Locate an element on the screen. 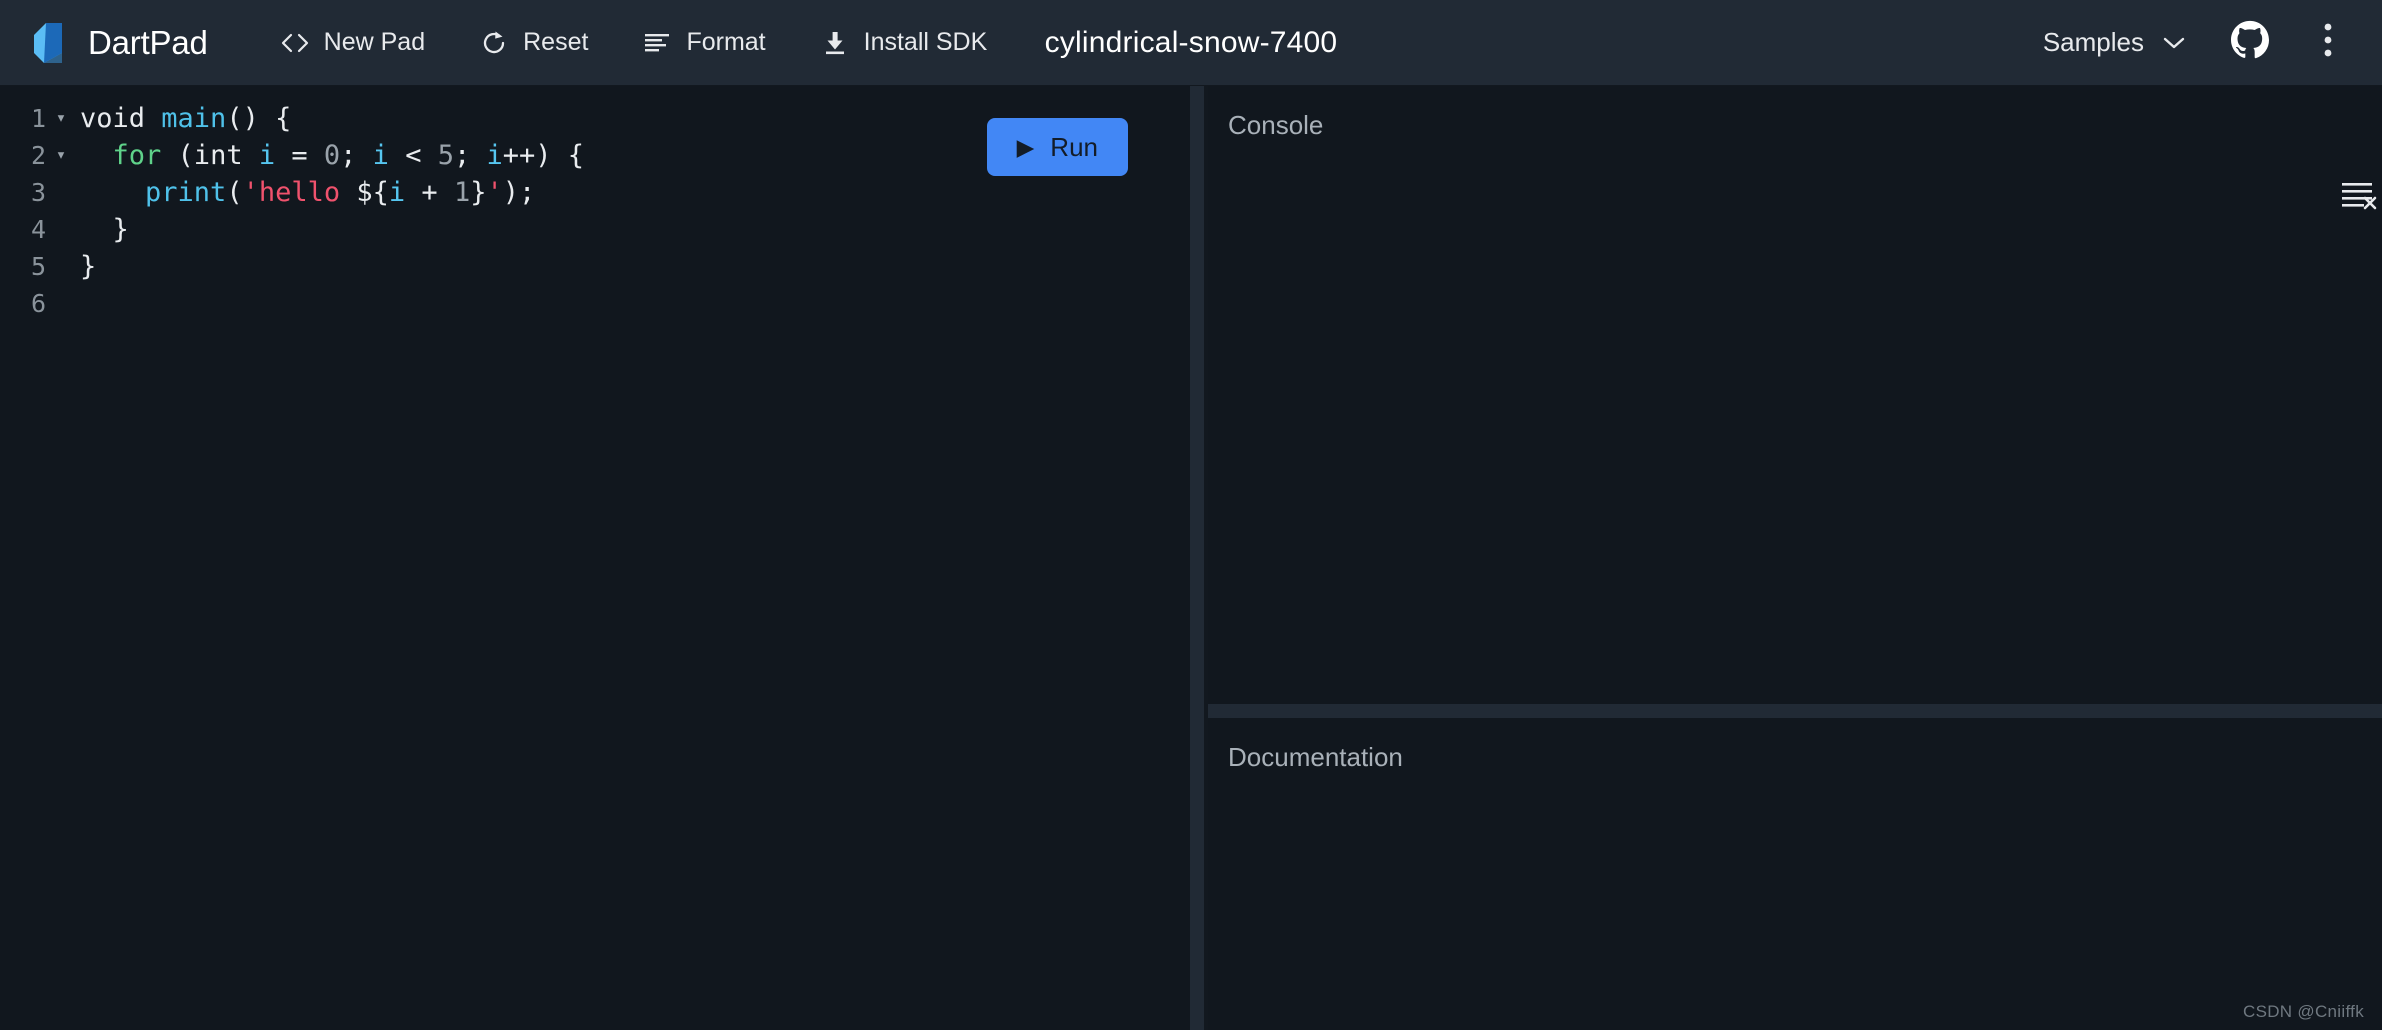  code-token: ); is located at coordinates (519, 192).